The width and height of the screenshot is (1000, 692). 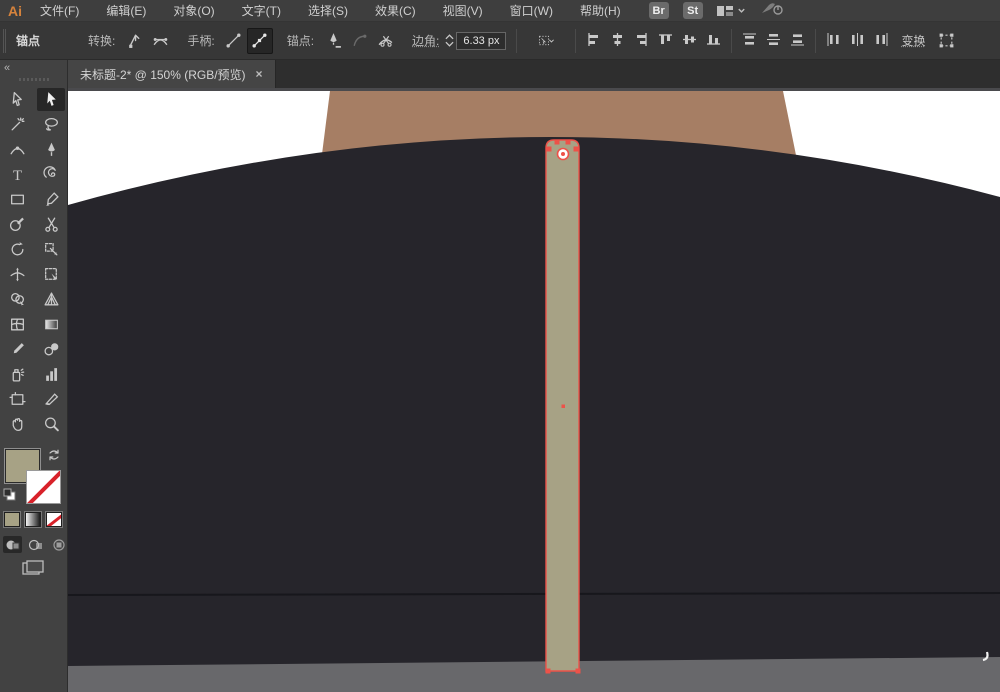 What do you see at coordinates (731, 11) in the screenshot?
I see `workspace-switcher` at bounding box center [731, 11].